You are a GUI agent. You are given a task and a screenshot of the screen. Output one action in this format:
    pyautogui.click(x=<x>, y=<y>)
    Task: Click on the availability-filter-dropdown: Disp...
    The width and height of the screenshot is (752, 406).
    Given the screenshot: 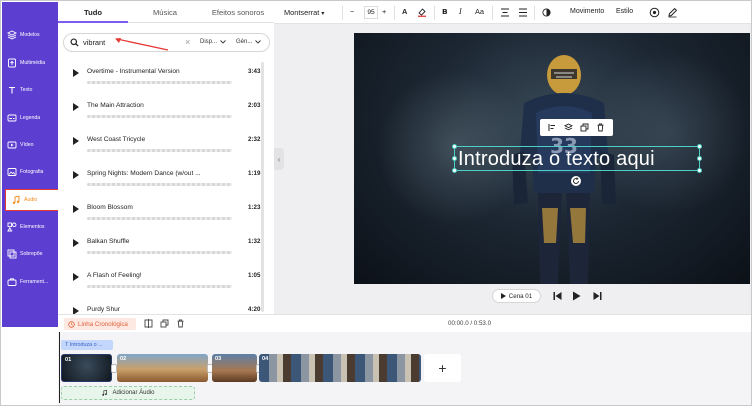 What is the action you would take?
    pyautogui.click(x=213, y=42)
    